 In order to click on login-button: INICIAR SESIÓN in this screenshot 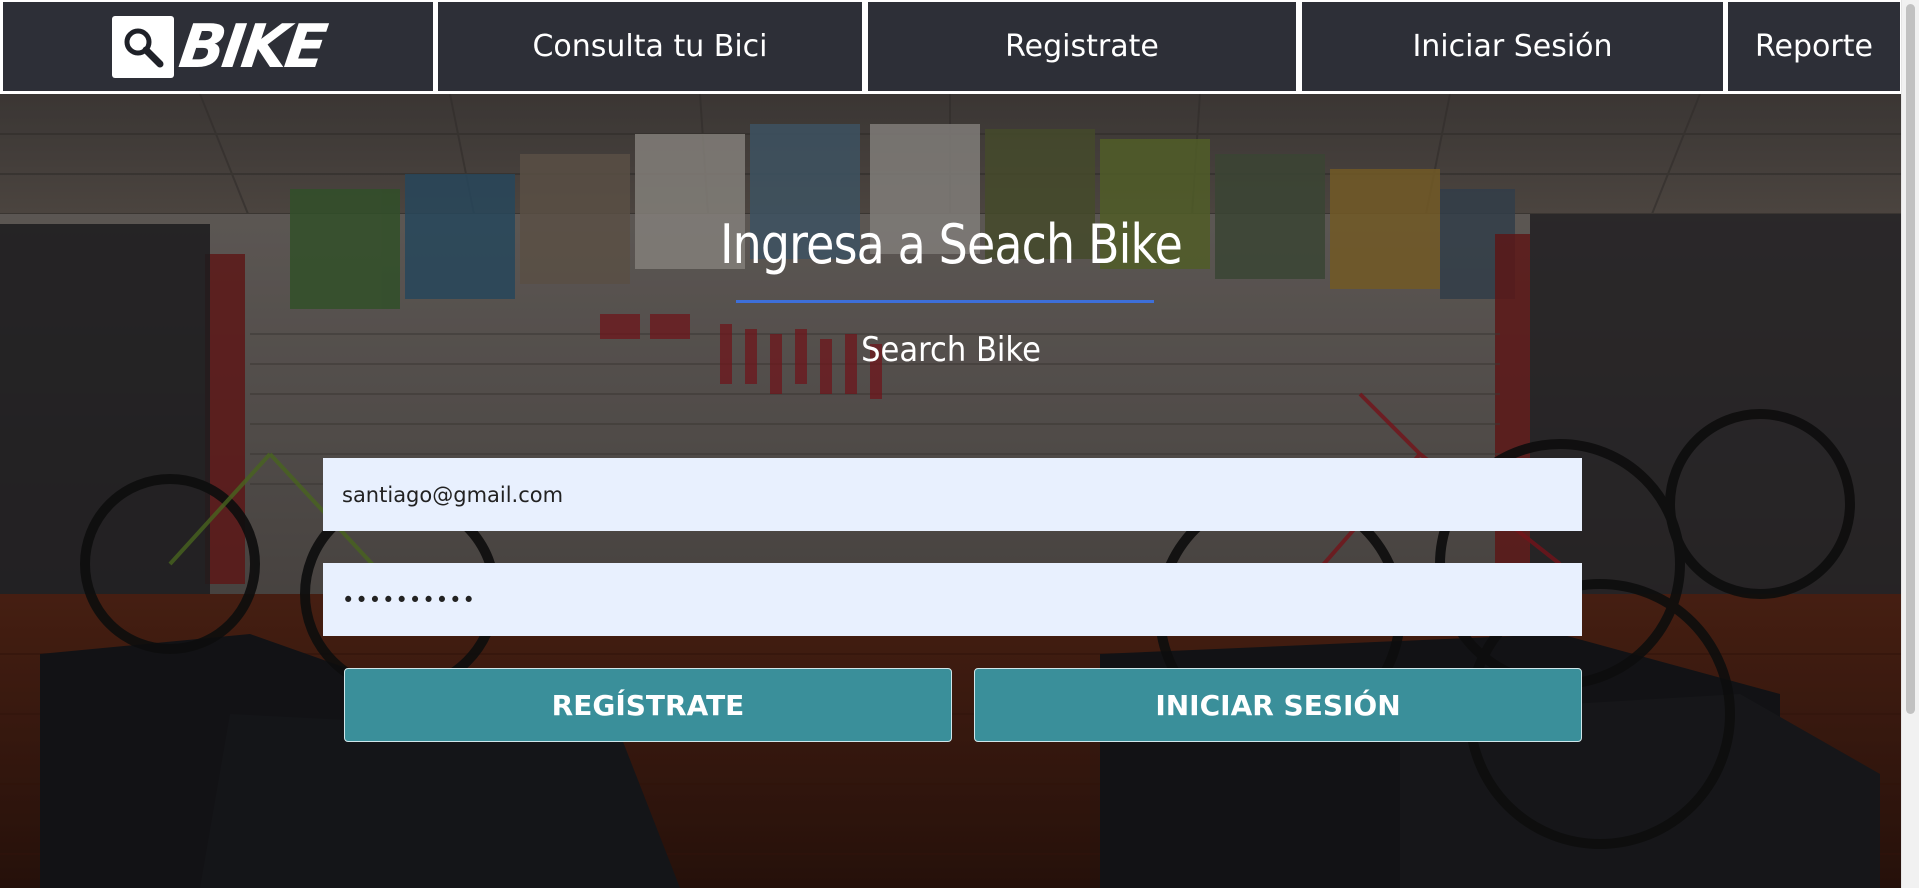, I will do `click(1278, 705)`.